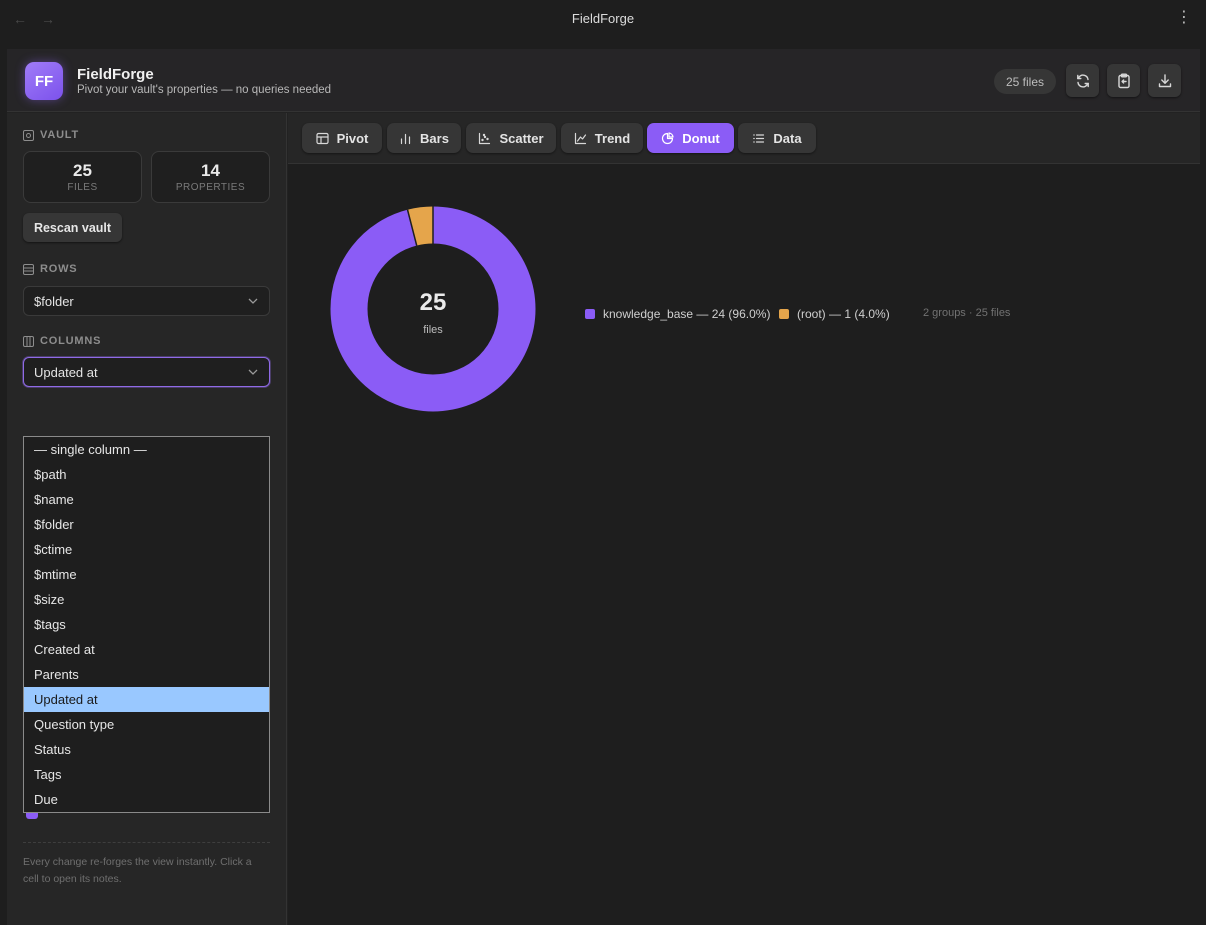  Describe the element at coordinates (146, 474) in the screenshot. I see `dropdown-option: $path` at that location.